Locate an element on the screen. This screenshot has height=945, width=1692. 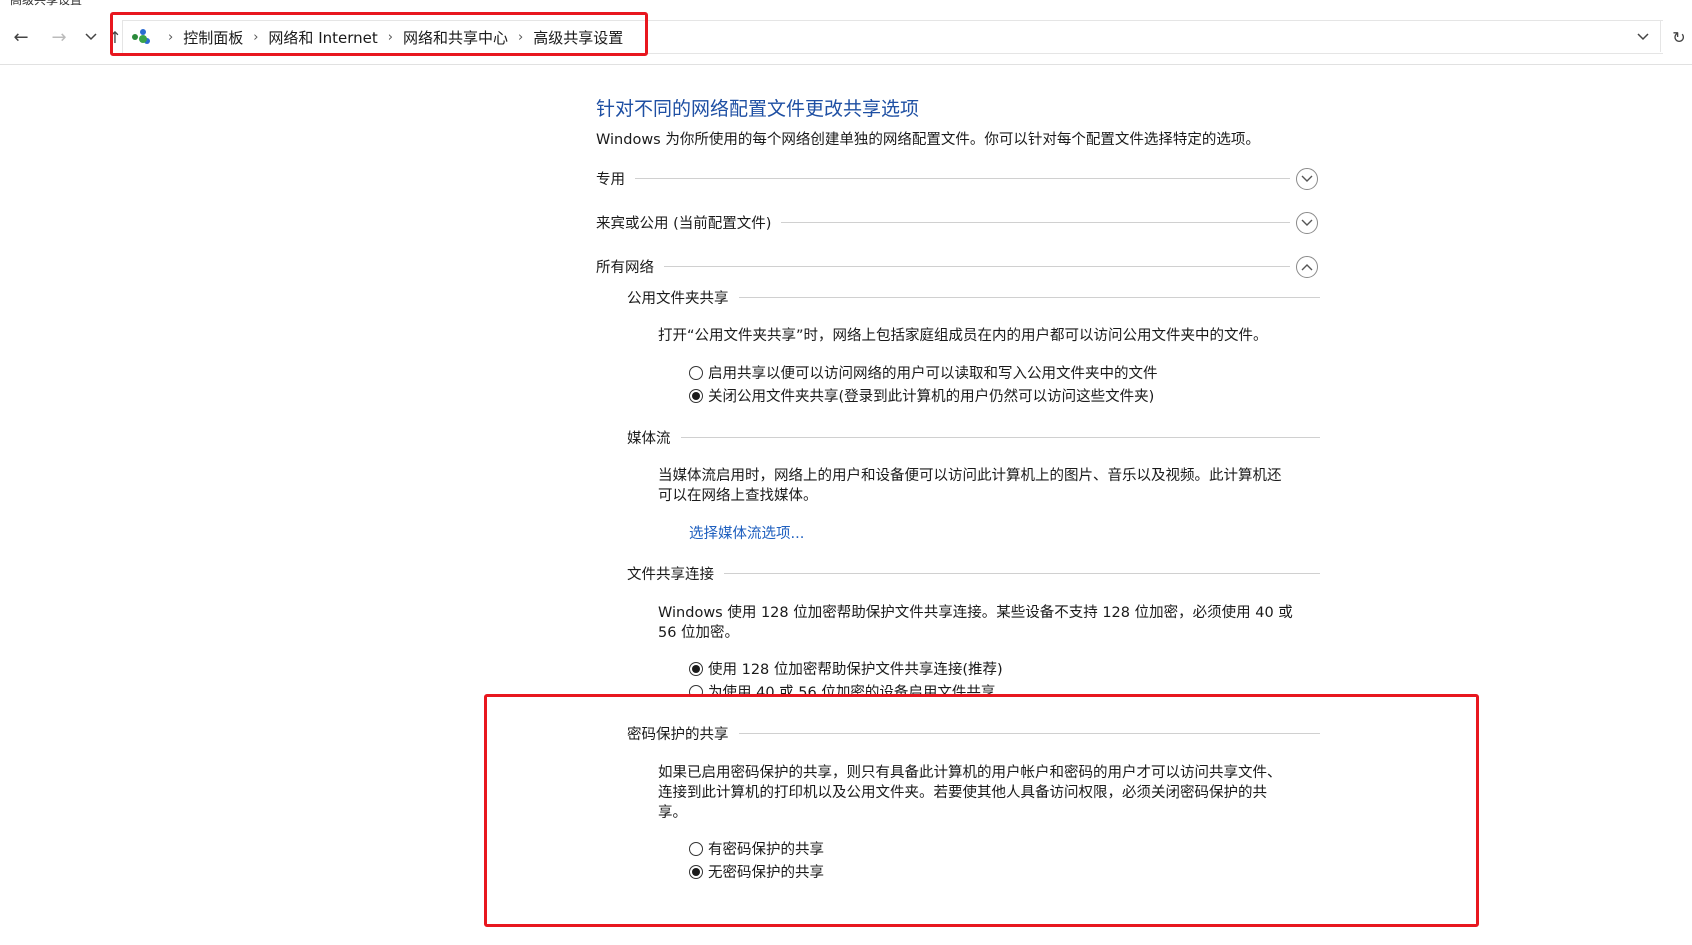
forward-arrow-icon: → is located at coordinates (59, 37).